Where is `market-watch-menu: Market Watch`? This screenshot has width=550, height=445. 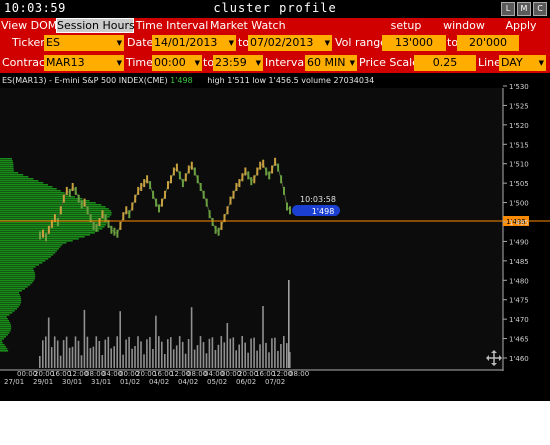 market-watch-menu: Market Watch is located at coordinates (248, 25).